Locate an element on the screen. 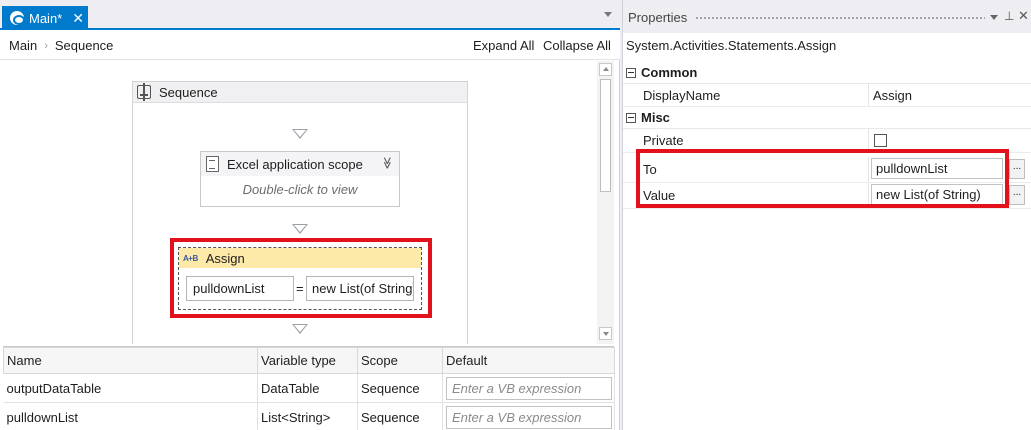  displayname-value: Assign is located at coordinates (892, 95).